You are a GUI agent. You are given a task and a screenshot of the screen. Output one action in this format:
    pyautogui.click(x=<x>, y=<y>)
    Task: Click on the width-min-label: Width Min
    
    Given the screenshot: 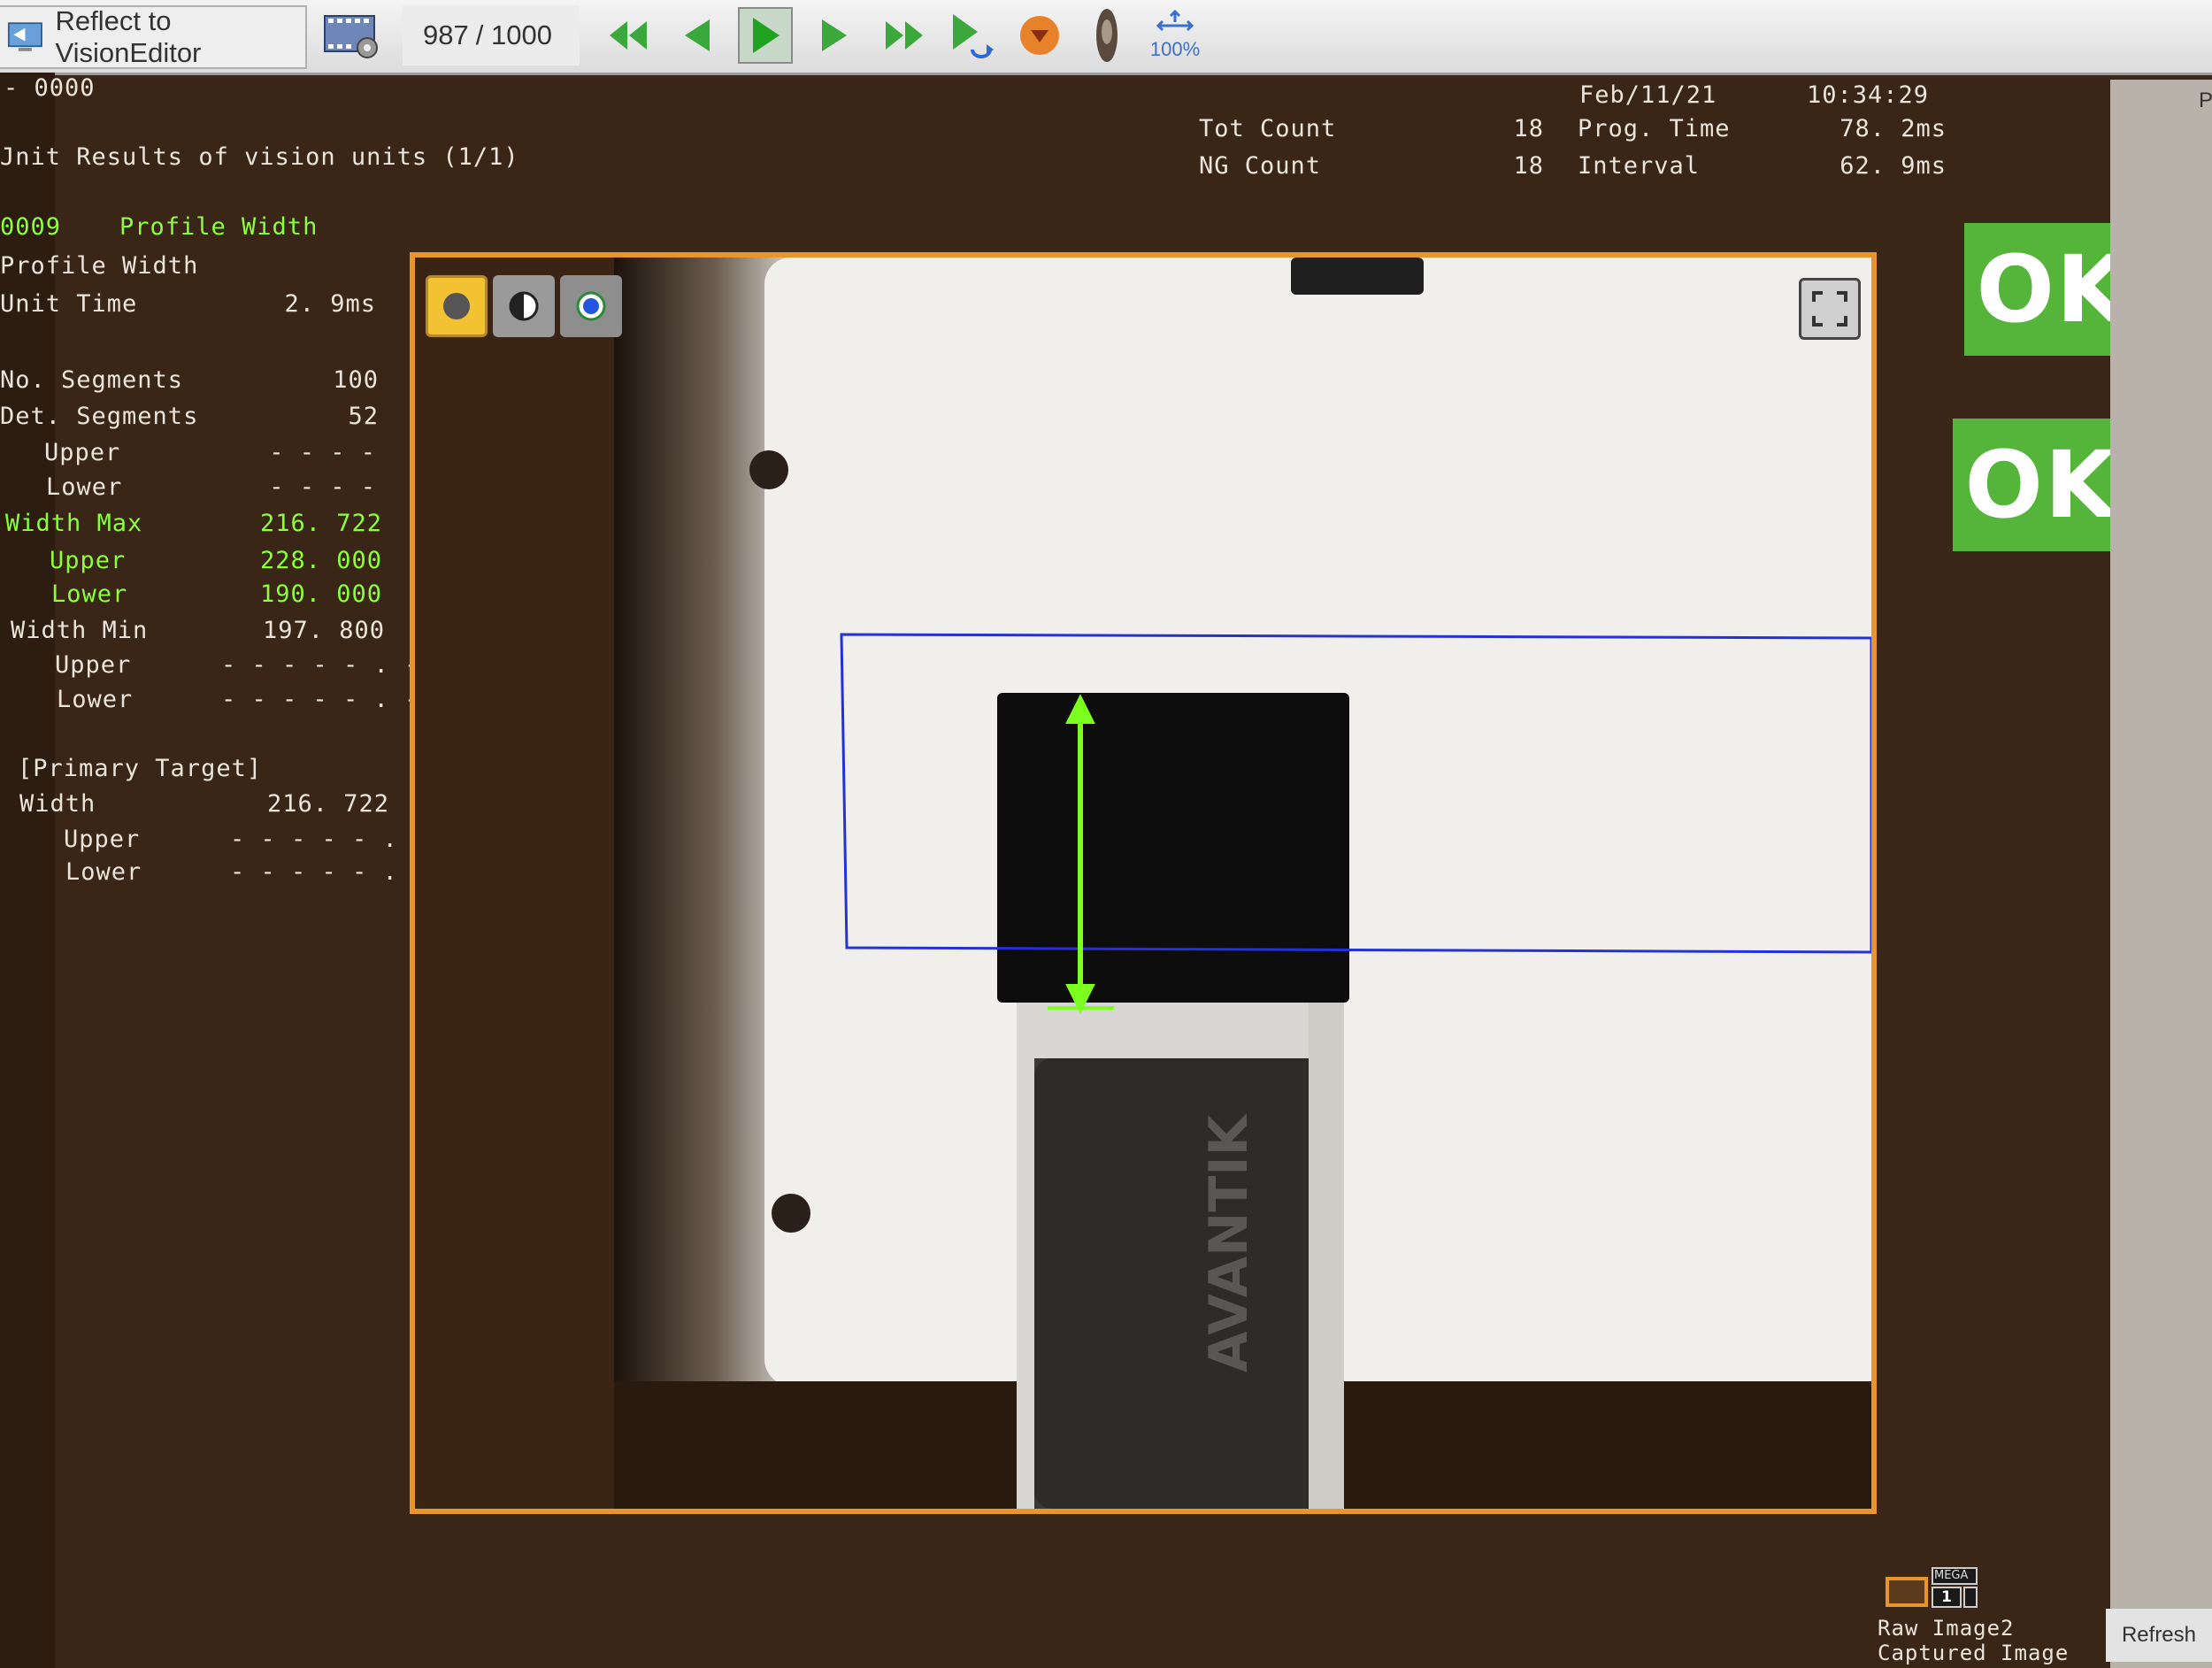 What is the action you would take?
    pyautogui.click(x=80, y=631)
    